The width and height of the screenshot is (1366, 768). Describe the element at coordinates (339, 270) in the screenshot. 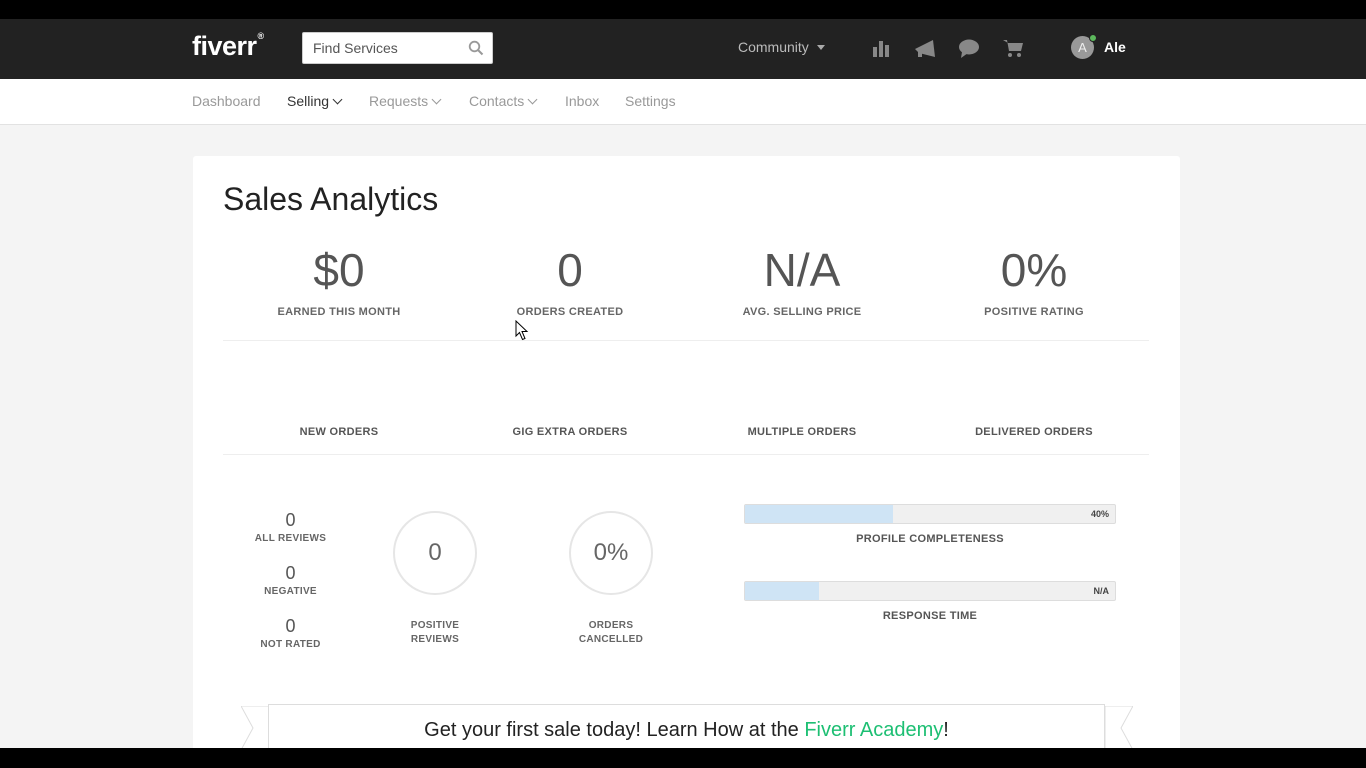

I see `stat-value: $0` at that location.